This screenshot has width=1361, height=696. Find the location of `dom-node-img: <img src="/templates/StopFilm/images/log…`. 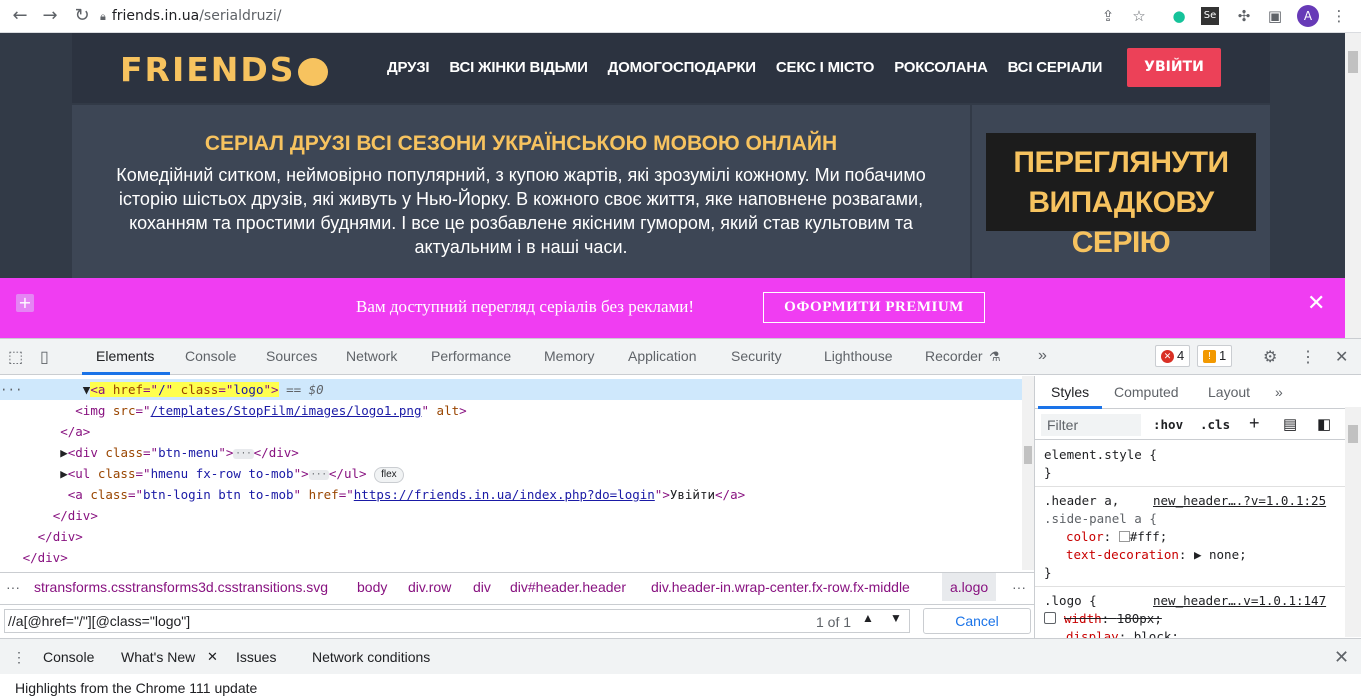

dom-node-img: <img src="/templates/StopFilm/images/log… is located at coordinates (511, 410).